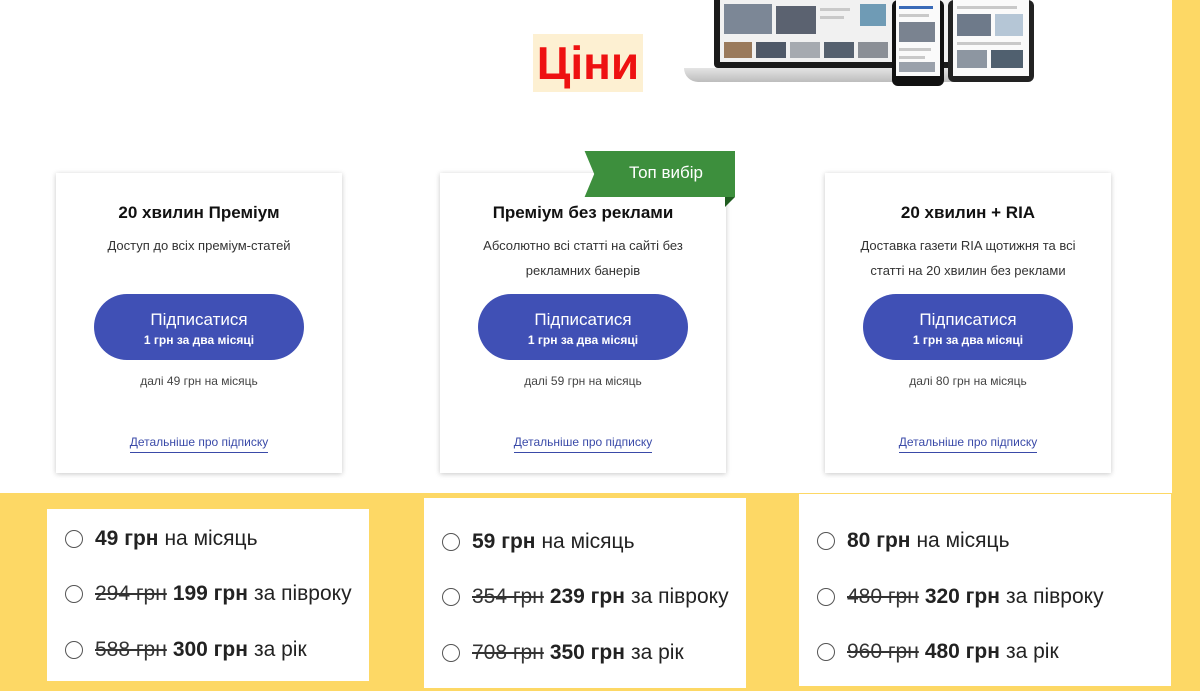  What do you see at coordinates (504, 541) in the screenshot?
I see `option-price: 59 грн` at bounding box center [504, 541].